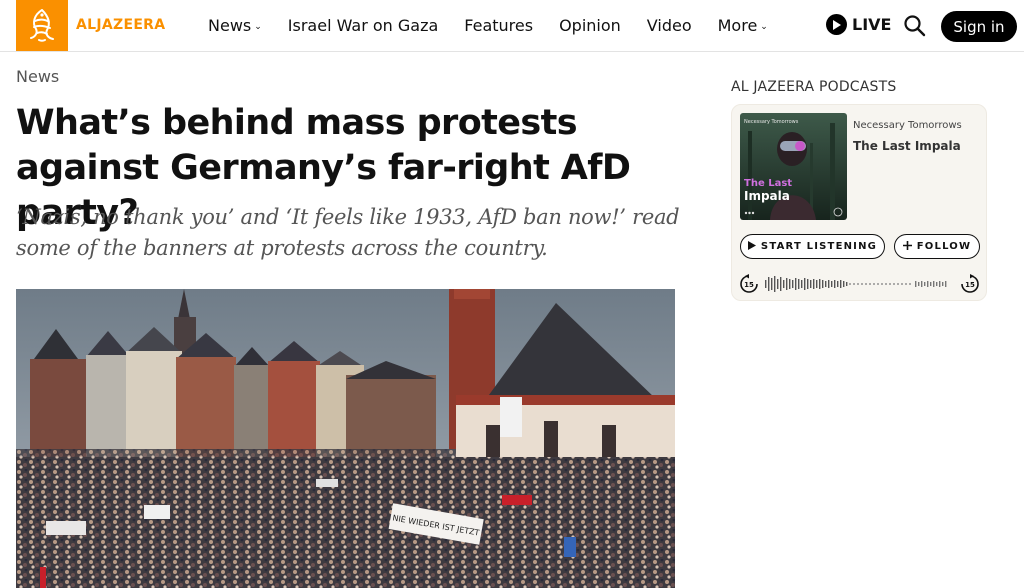 This screenshot has height=588, width=1024. I want to click on nav-item-label: Opinion, so click(590, 25).